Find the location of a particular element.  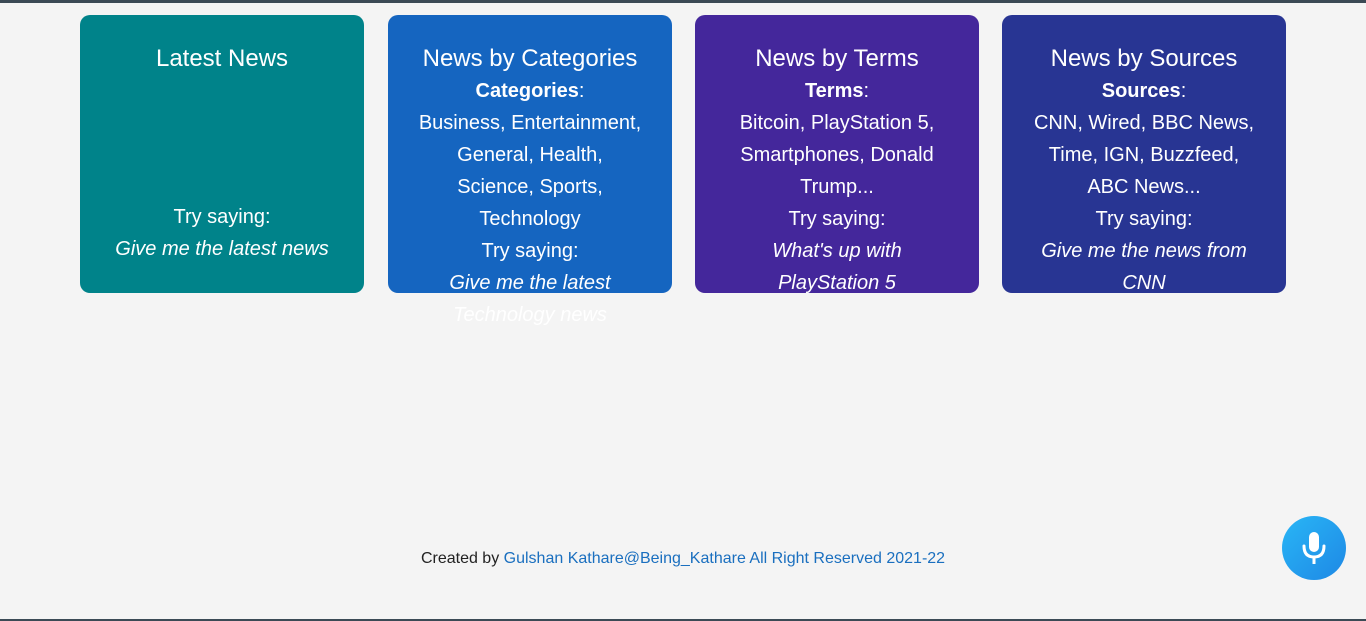

list-line: Science, Sports, is located at coordinates (530, 187).